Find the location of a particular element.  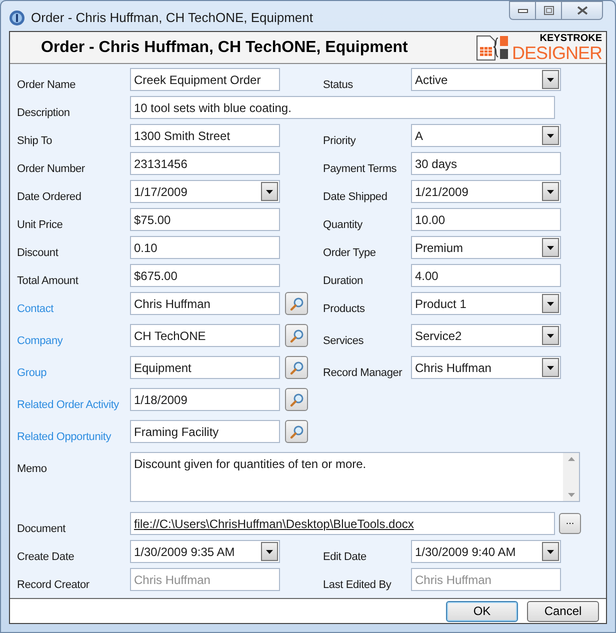

text-field: 30 days is located at coordinates (486, 163).